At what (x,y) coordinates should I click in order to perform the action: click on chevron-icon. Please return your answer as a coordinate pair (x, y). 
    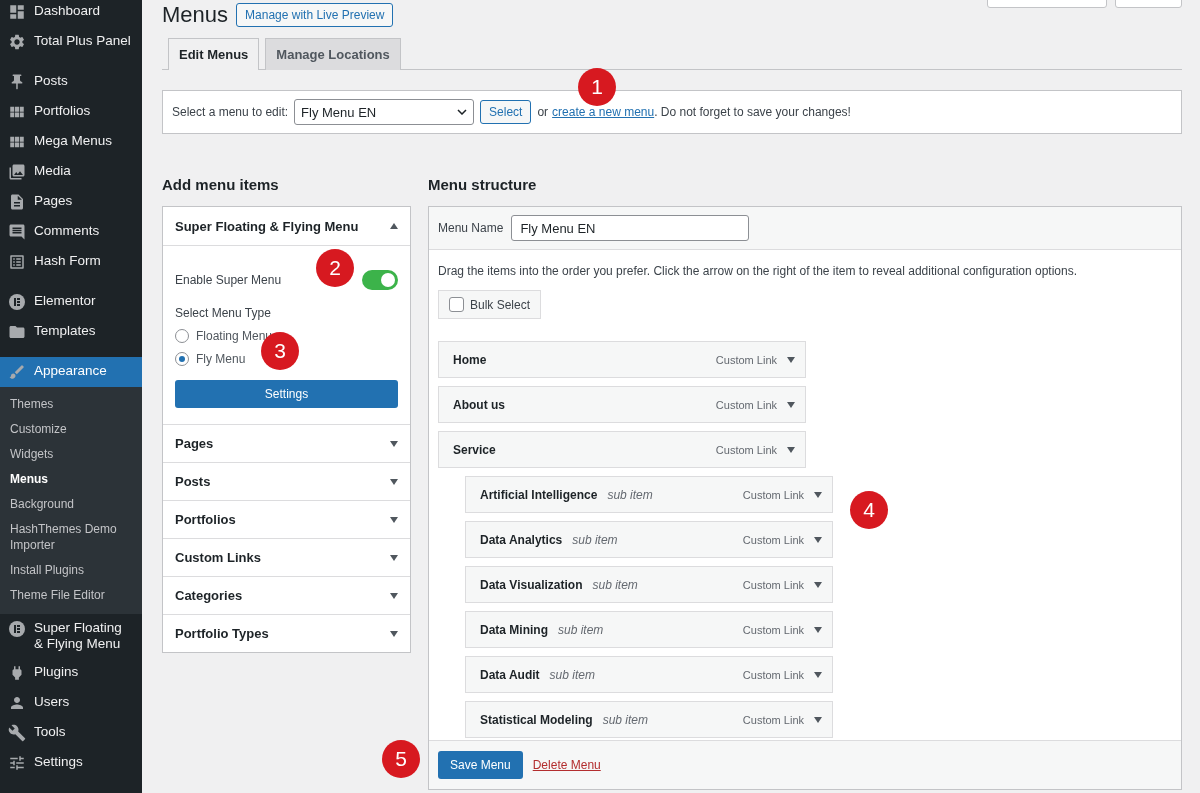
    Looking at the image, I should click on (462, 112).